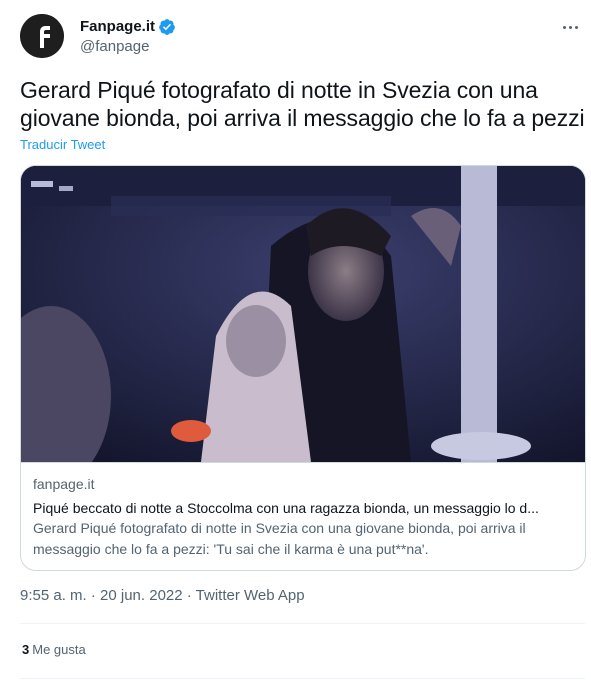 The height and width of the screenshot is (680, 591). I want to click on translate-tweet-link: Traducir Tweet, so click(62, 144).